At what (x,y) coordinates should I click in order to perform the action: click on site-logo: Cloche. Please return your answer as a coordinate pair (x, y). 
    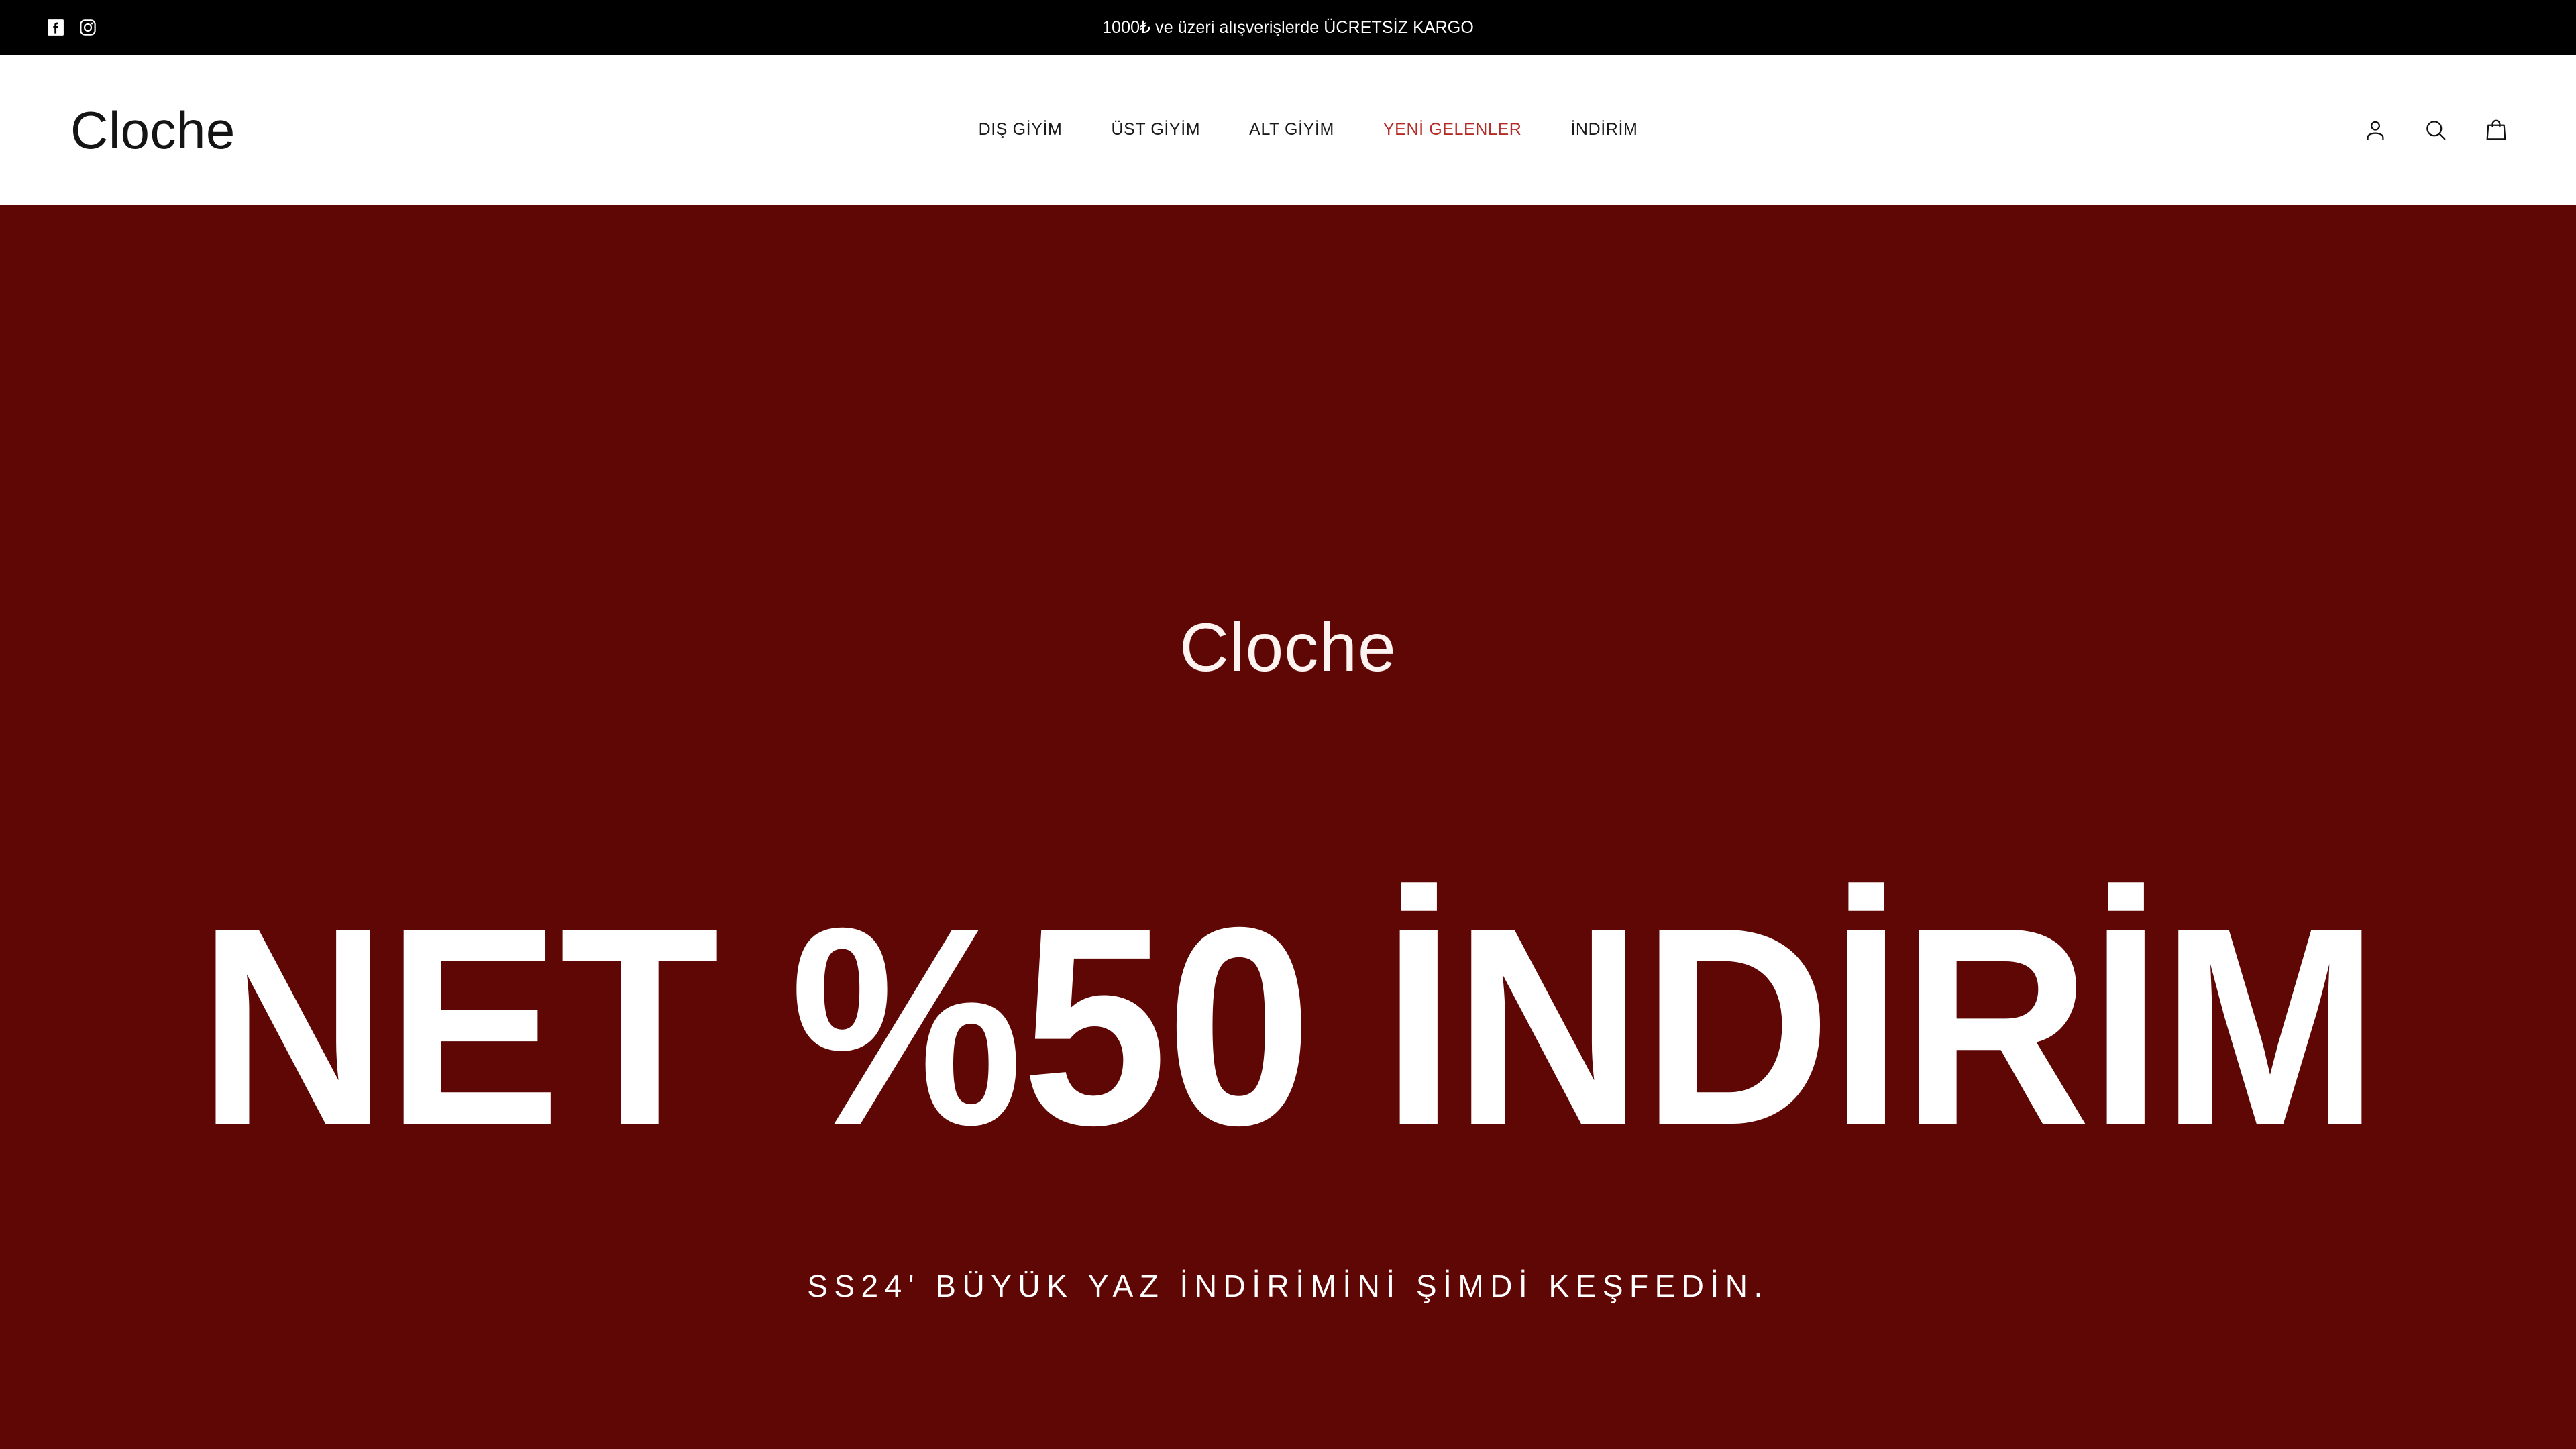
    Looking at the image, I should click on (152, 130).